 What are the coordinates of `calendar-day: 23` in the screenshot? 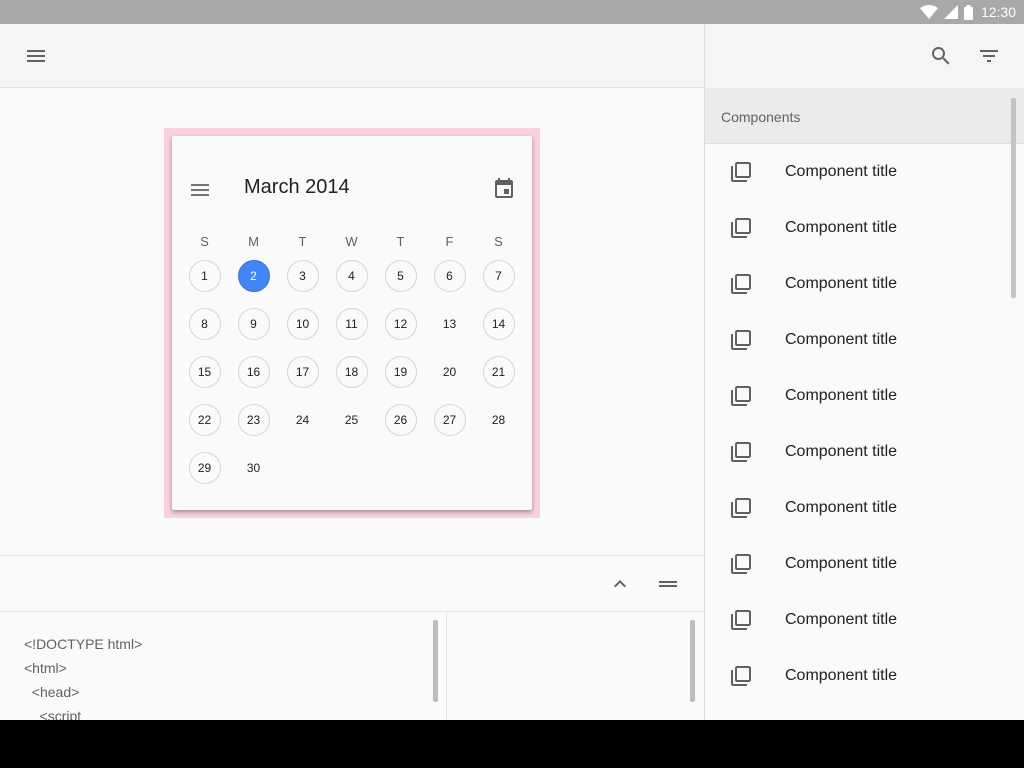 It's located at (253, 420).